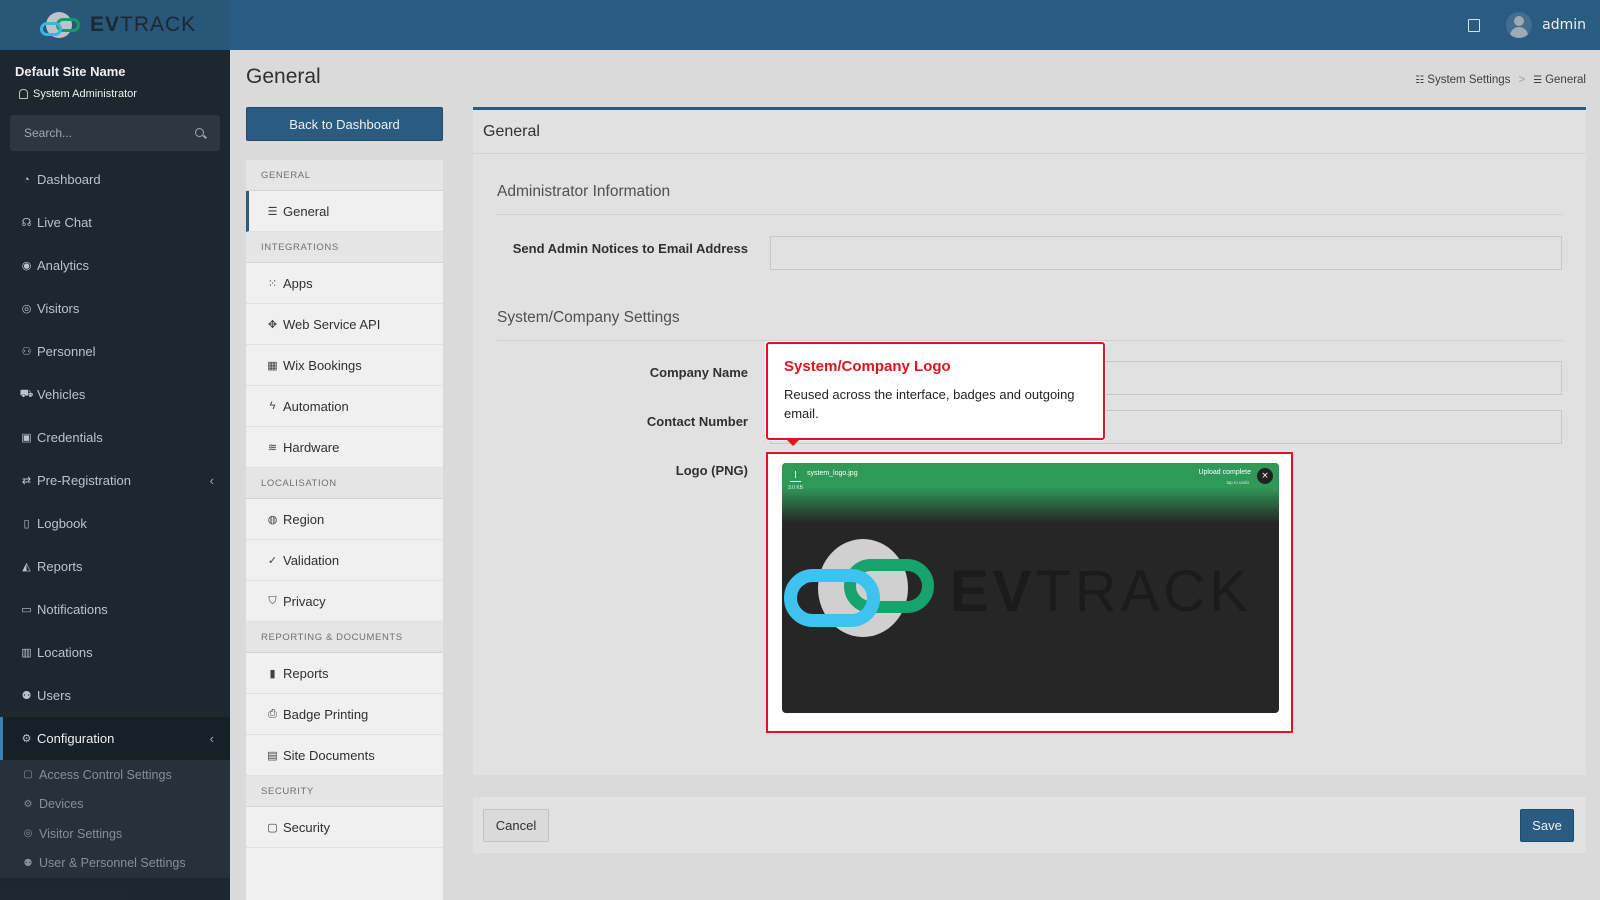  I want to click on check-circle-icon: ✓, so click(272, 560).